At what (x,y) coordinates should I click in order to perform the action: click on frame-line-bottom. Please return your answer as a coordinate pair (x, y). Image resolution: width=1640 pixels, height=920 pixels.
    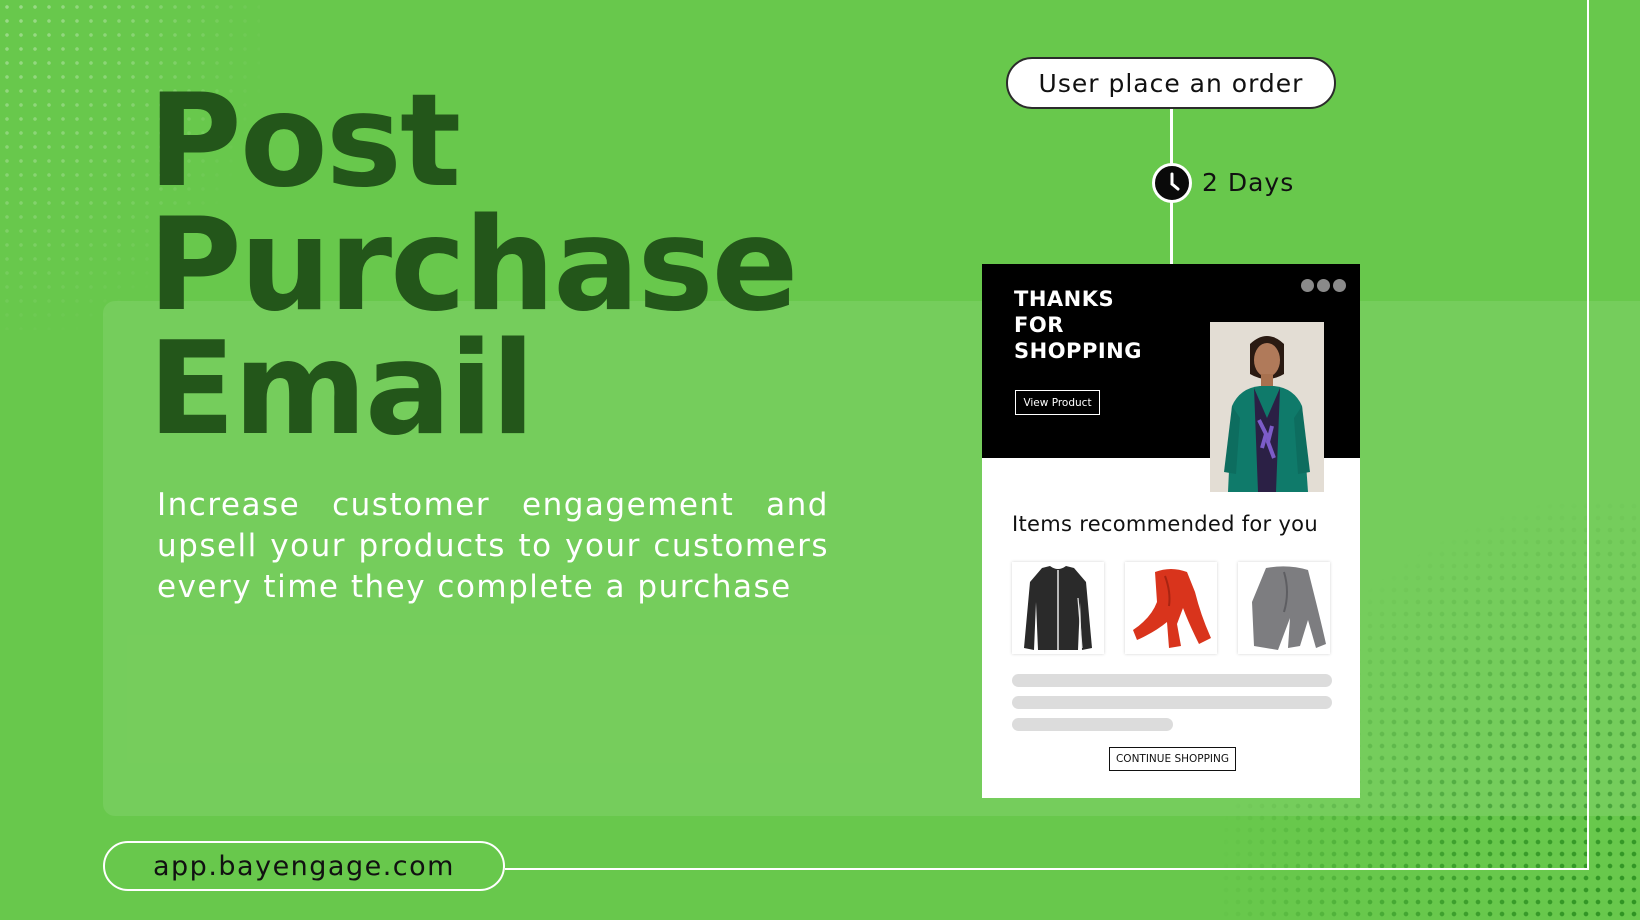
    Looking at the image, I should click on (1047, 869).